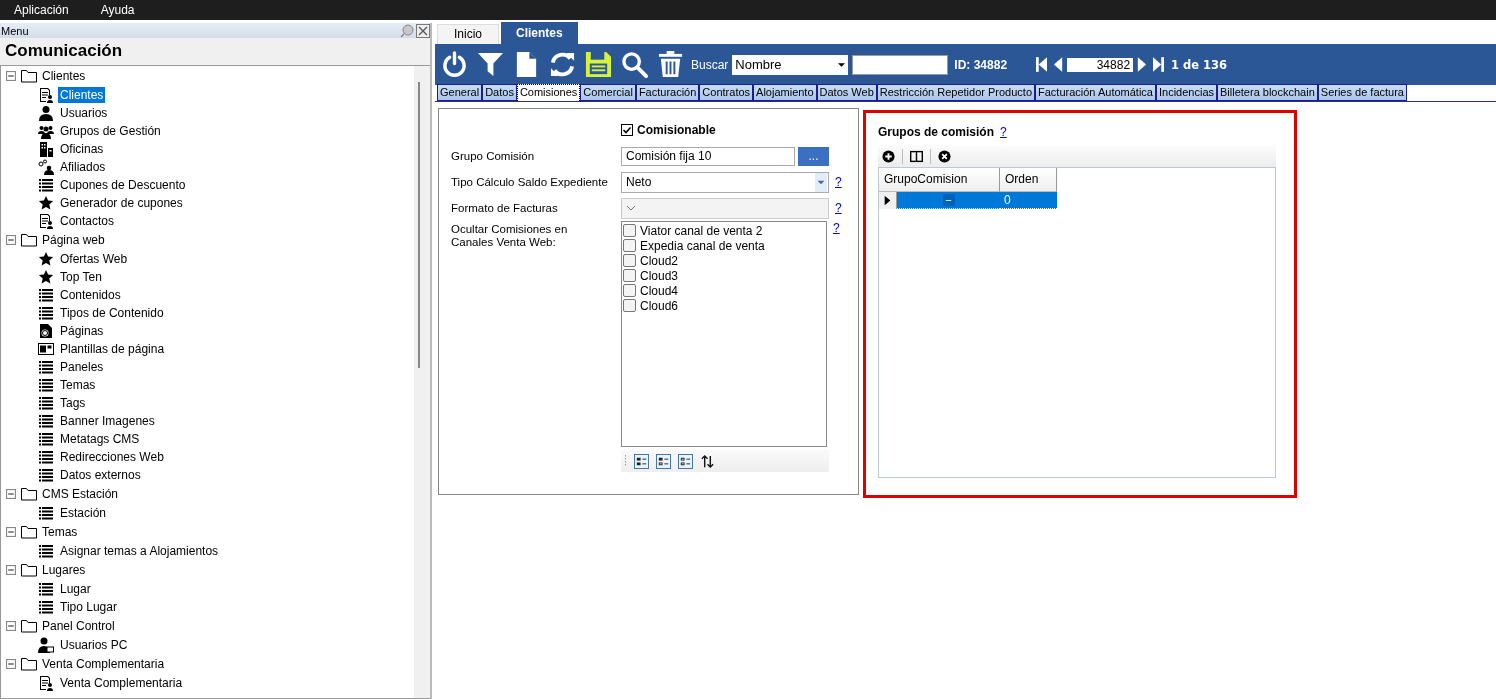 The image size is (1496, 699). Describe the element at coordinates (88, 607) in the screenshot. I see `tree-item: Tipo Lugar` at that location.